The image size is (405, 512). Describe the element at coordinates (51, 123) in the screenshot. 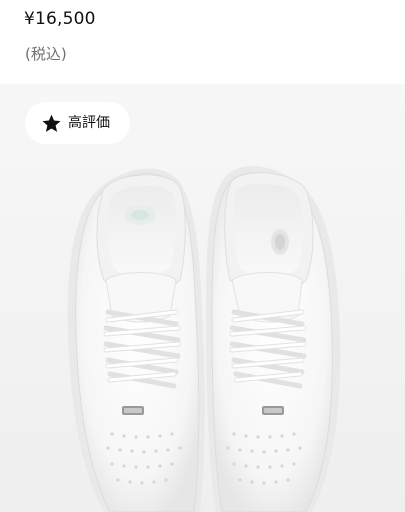

I see `star-icon` at that location.